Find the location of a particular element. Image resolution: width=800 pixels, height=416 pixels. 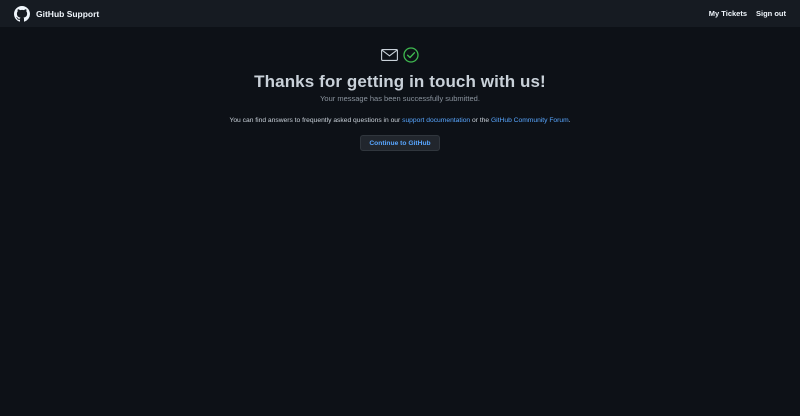

sign-out-link: Sign out is located at coordinates (771, 13).